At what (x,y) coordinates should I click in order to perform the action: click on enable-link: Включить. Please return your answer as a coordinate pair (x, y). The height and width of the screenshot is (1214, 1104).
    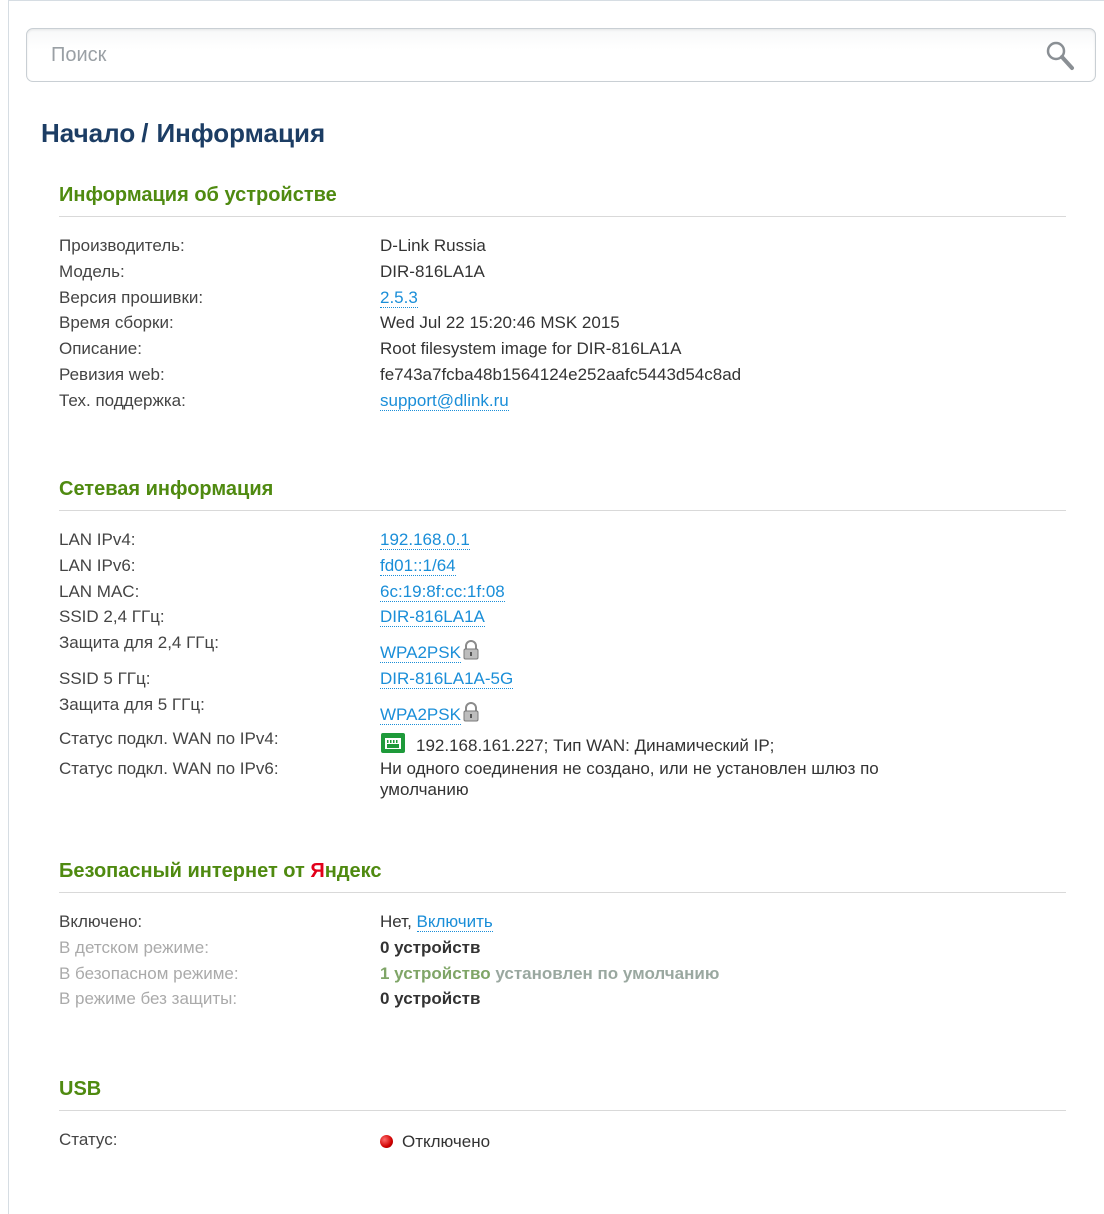
    Looking at the image, I should click on (454, 922).